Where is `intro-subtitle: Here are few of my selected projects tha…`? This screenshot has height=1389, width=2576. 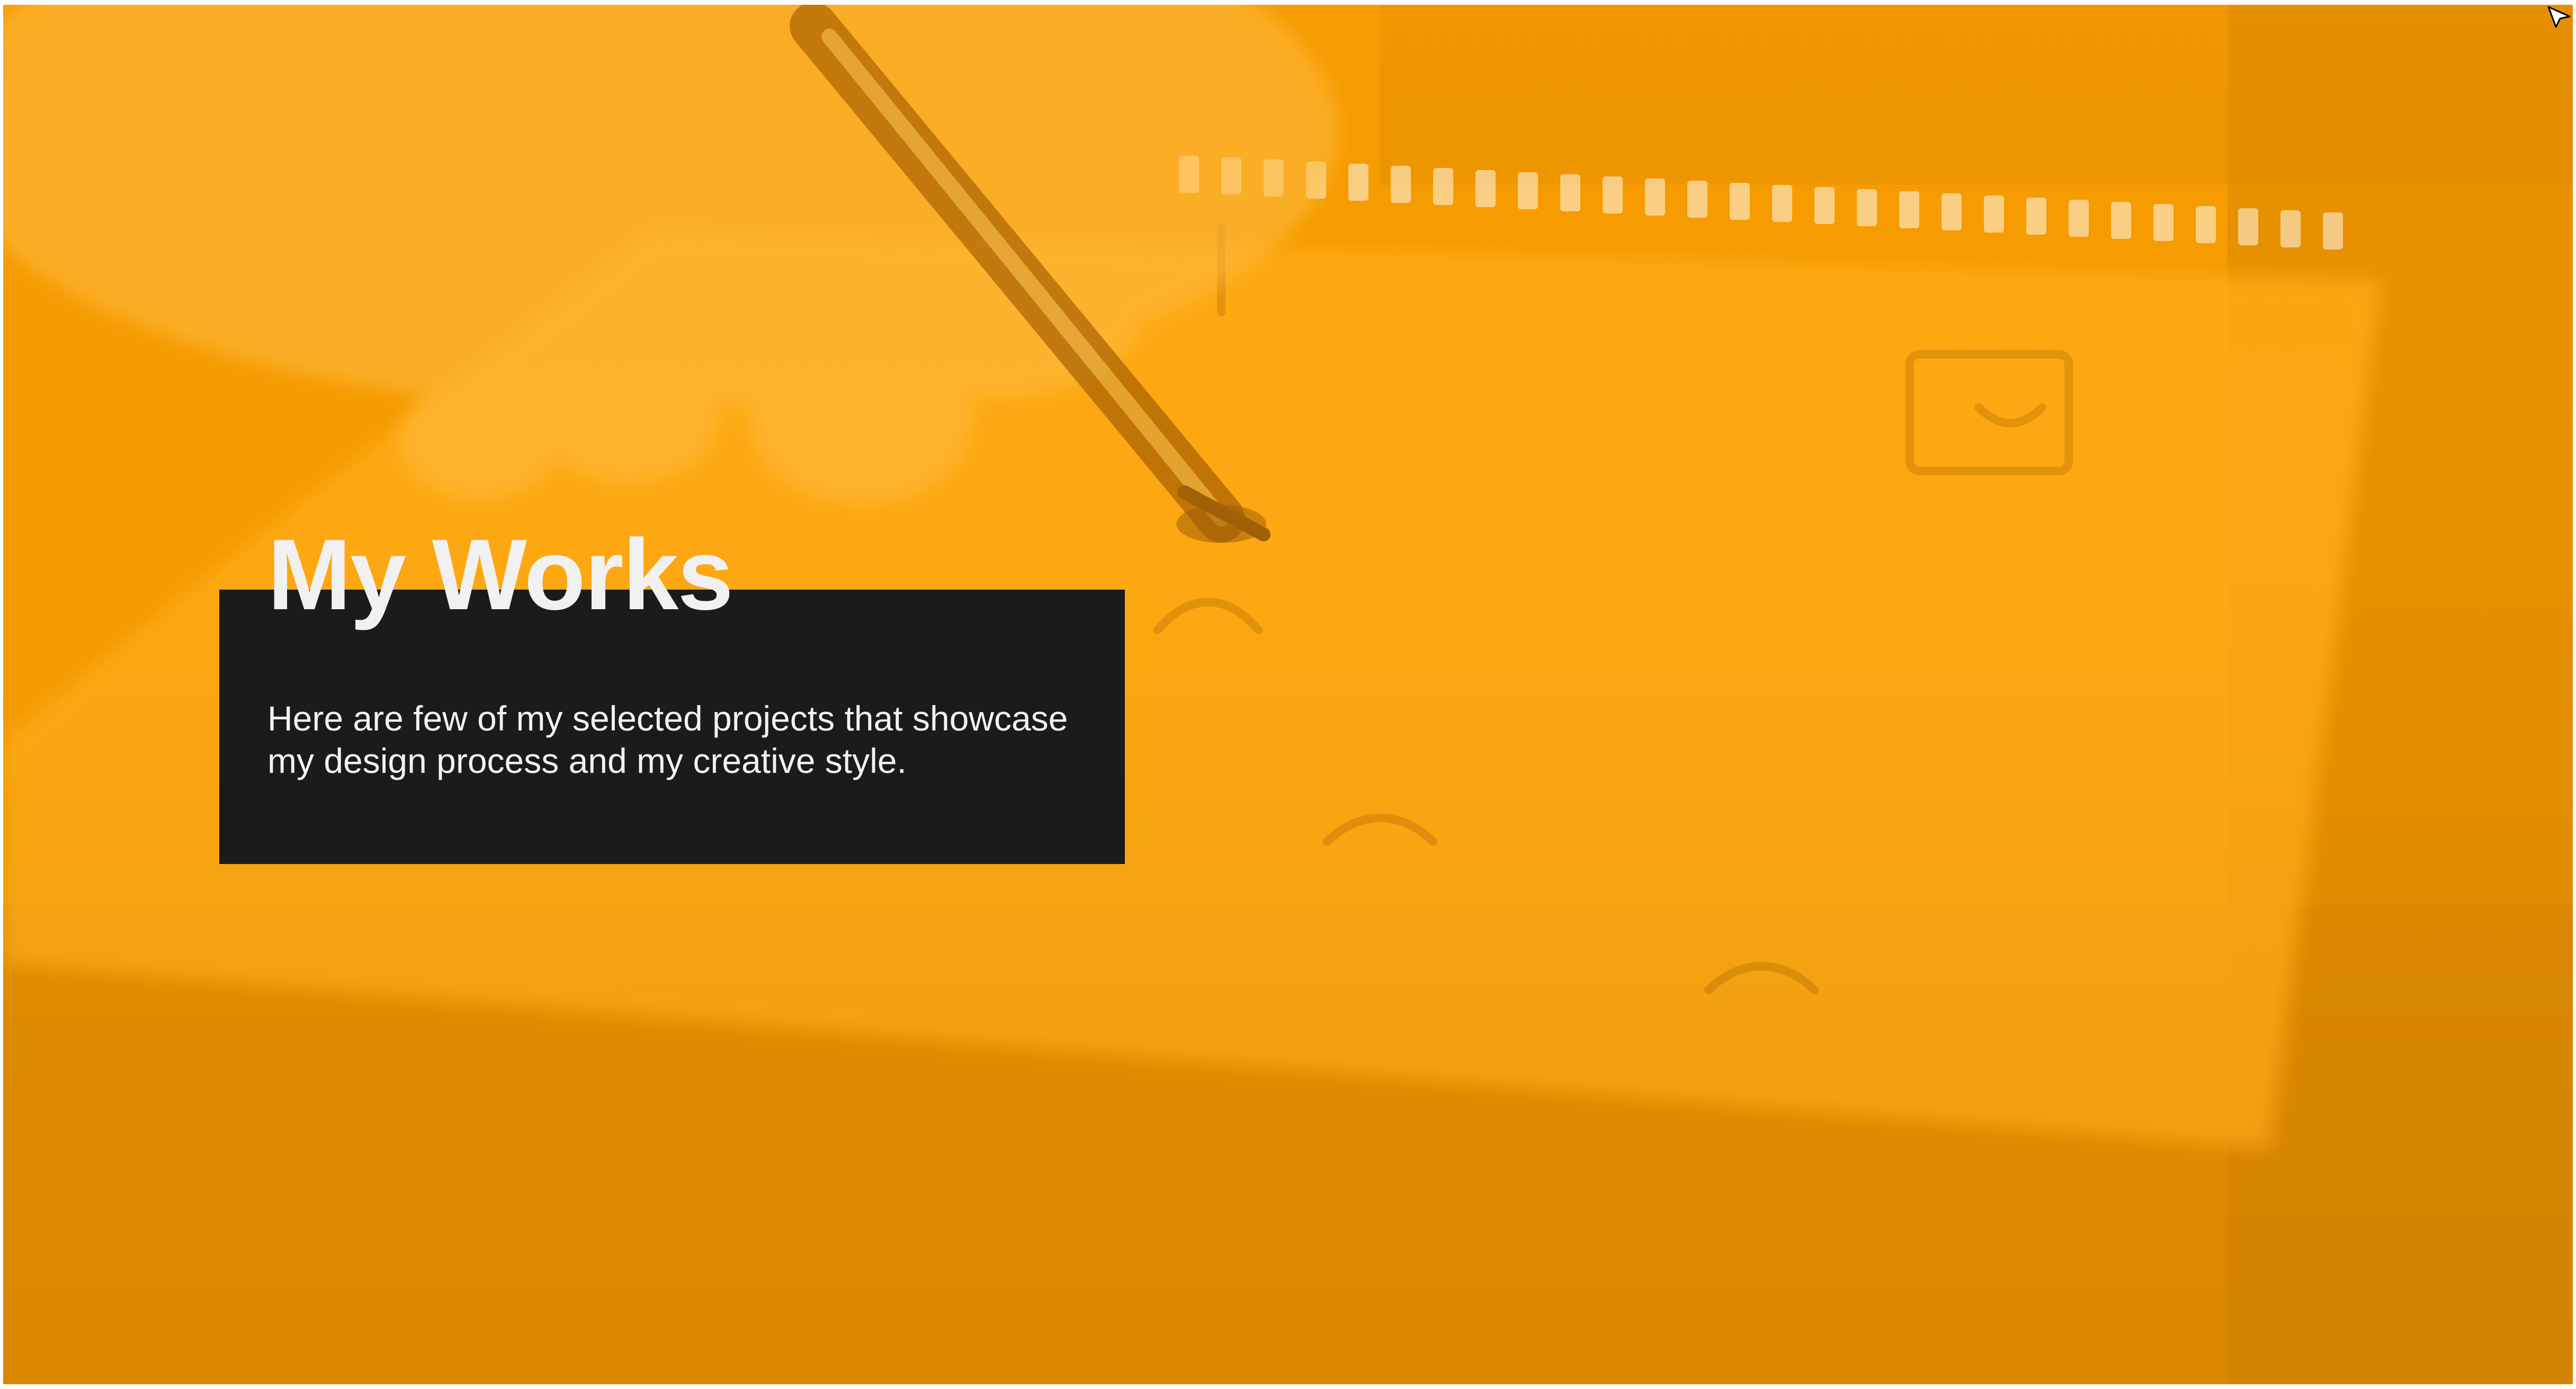
intro-subtitle: Here are few of my selected projects tha… is located at coordinates (667, 739).